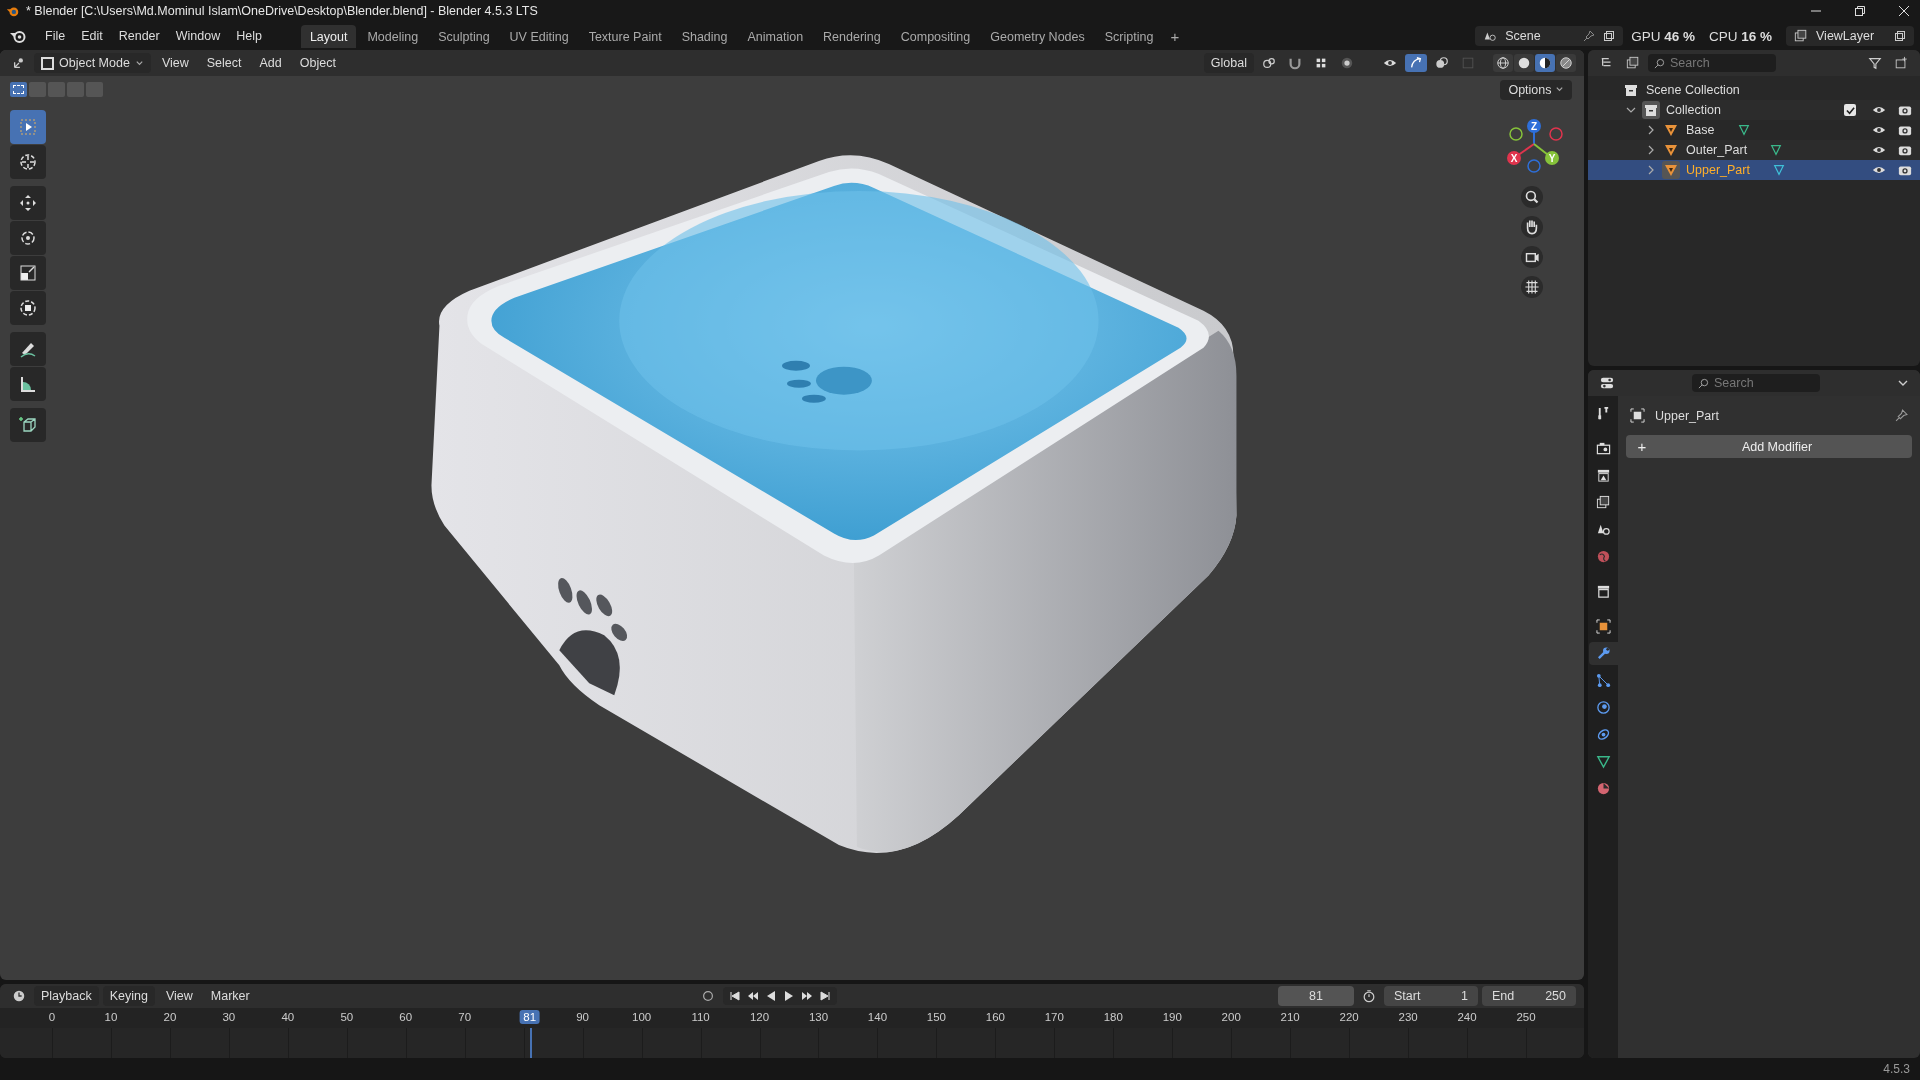 The image size is (1920, 1080). I want to click on options-dropdown: Options, so click(1536, 90).